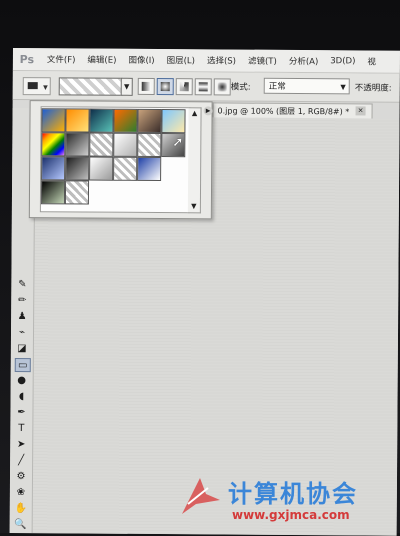  Describe the element at coordinates (21, 524) in the screenshot. I see `zoom-icon: 🔍` at that location.